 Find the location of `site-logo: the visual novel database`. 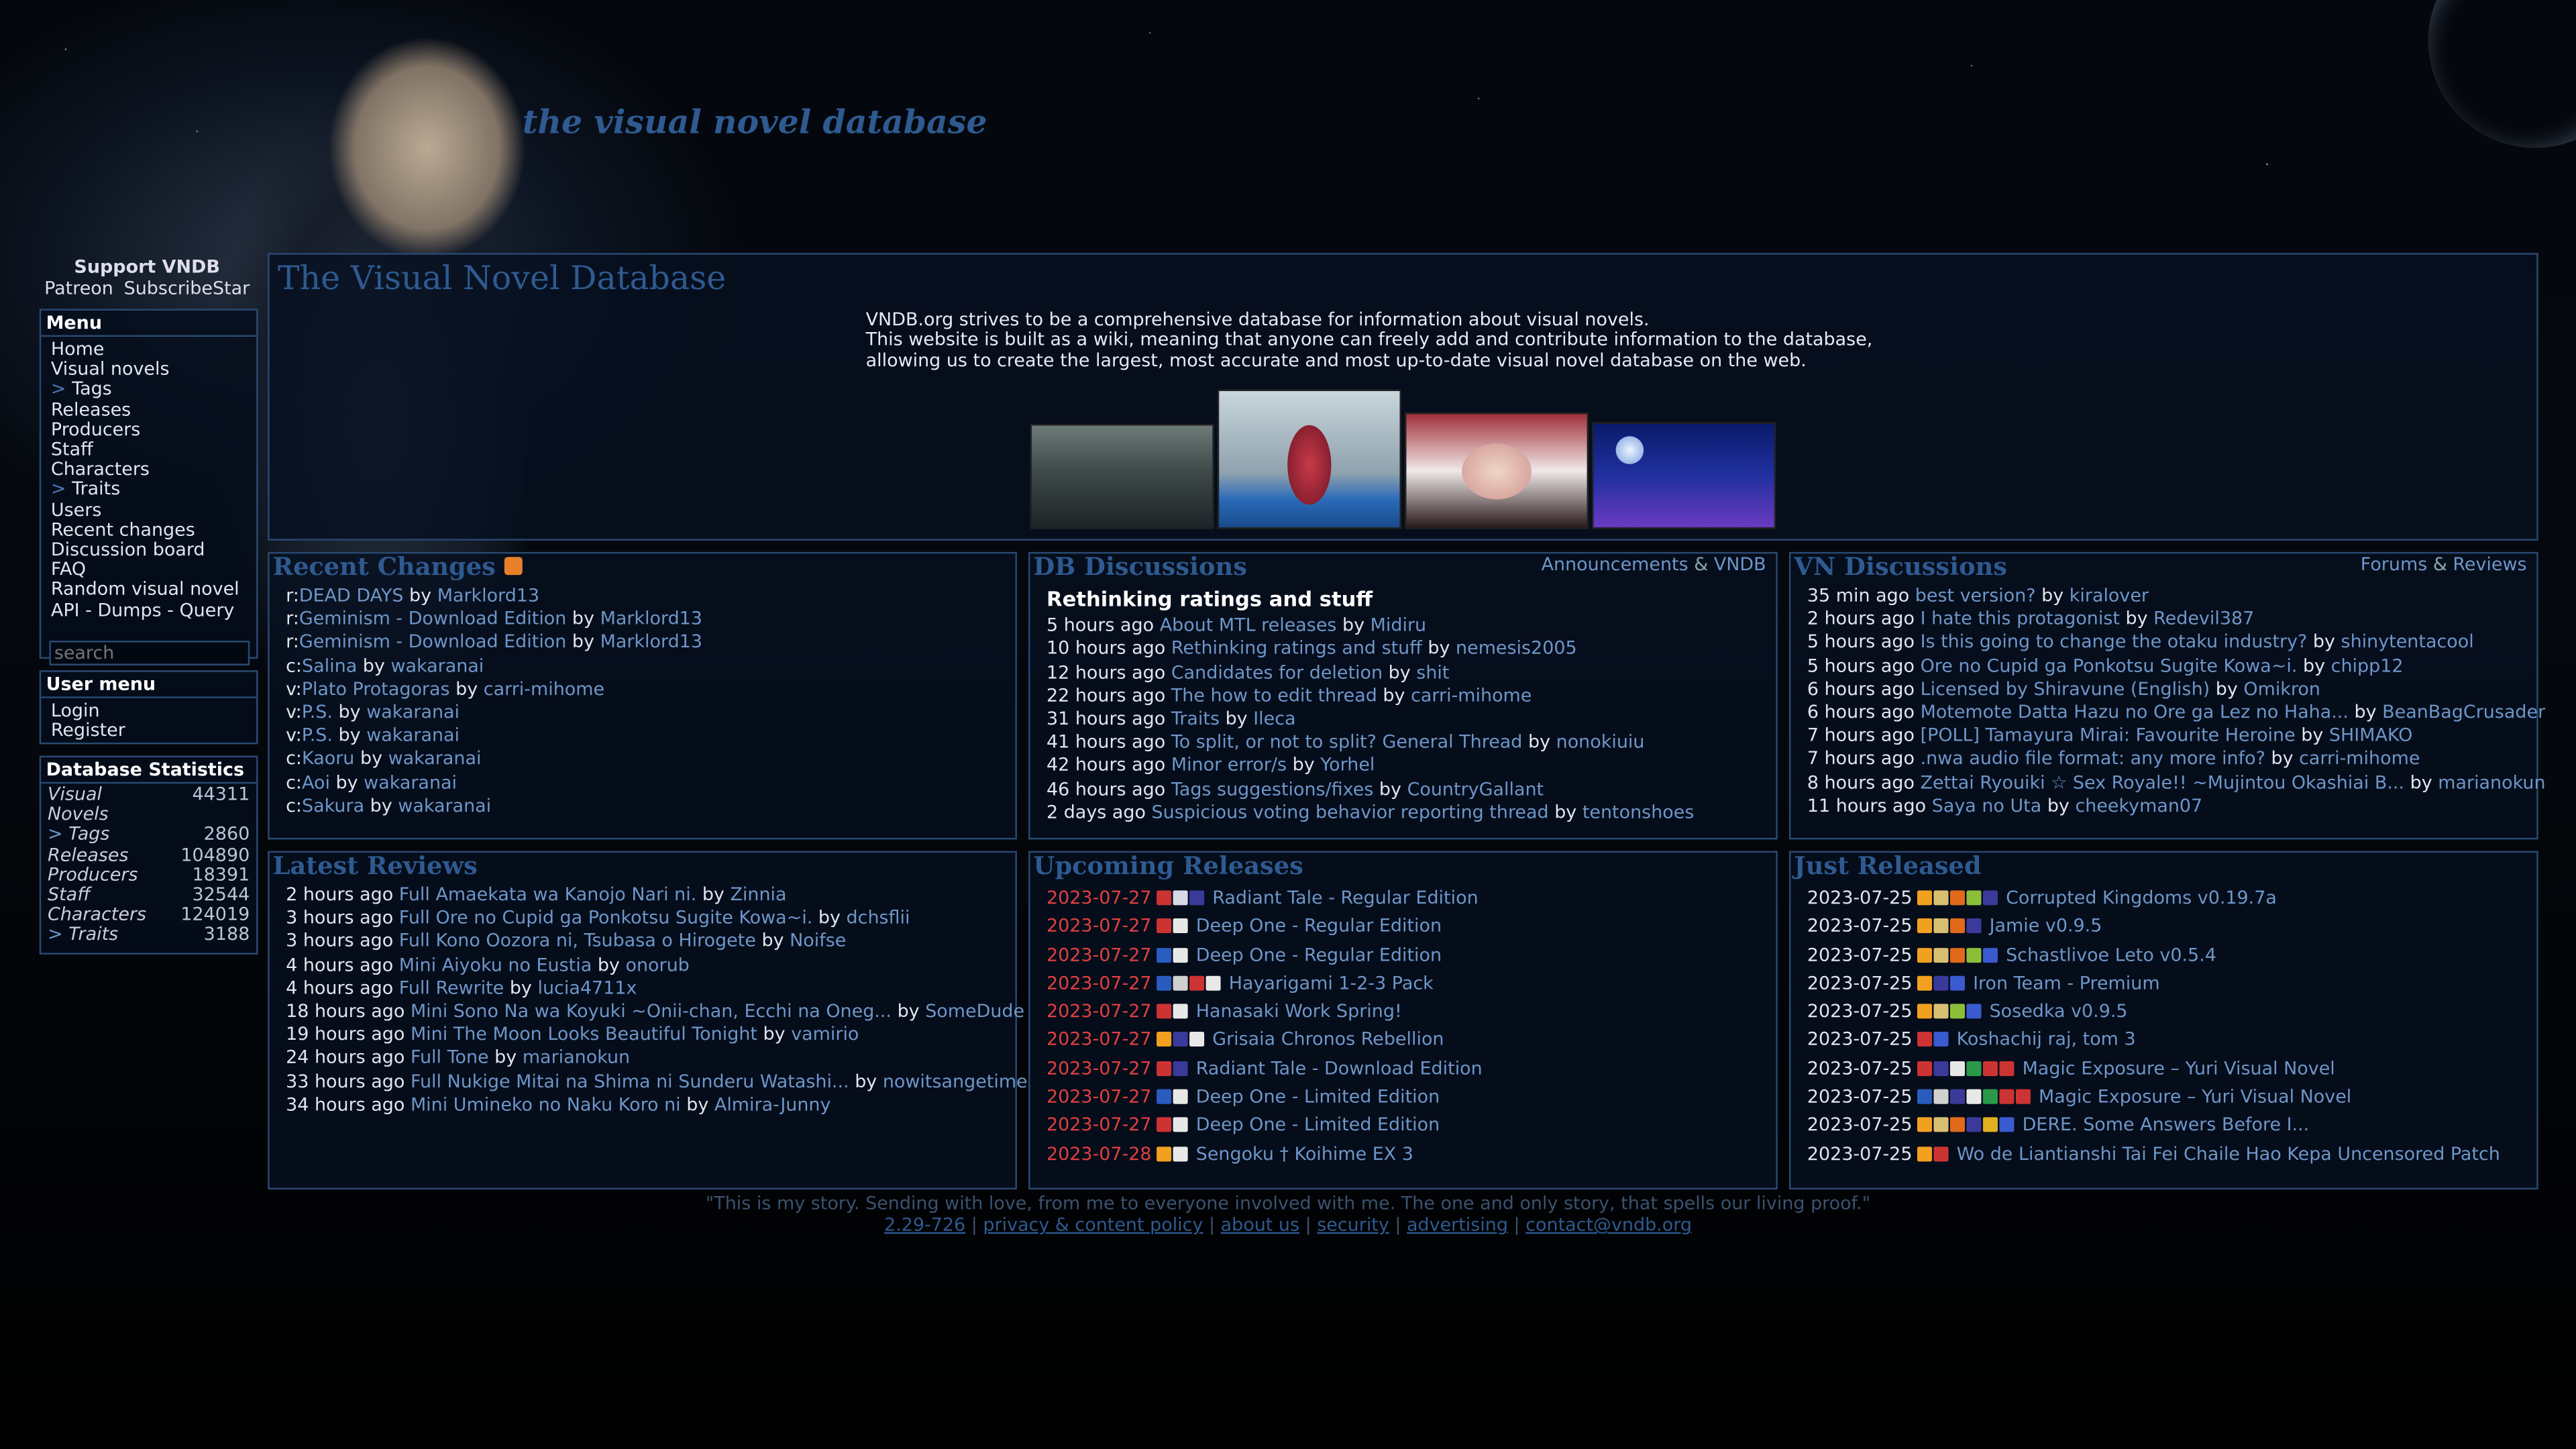

site-logo: the visual novel database is located at coordinates (755, 122).